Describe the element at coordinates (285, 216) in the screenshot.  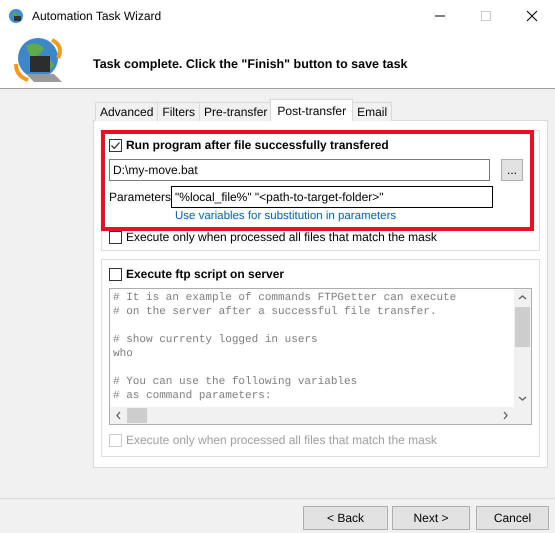
I see `variables-link: Use variables for substitution in parameters` at that location.